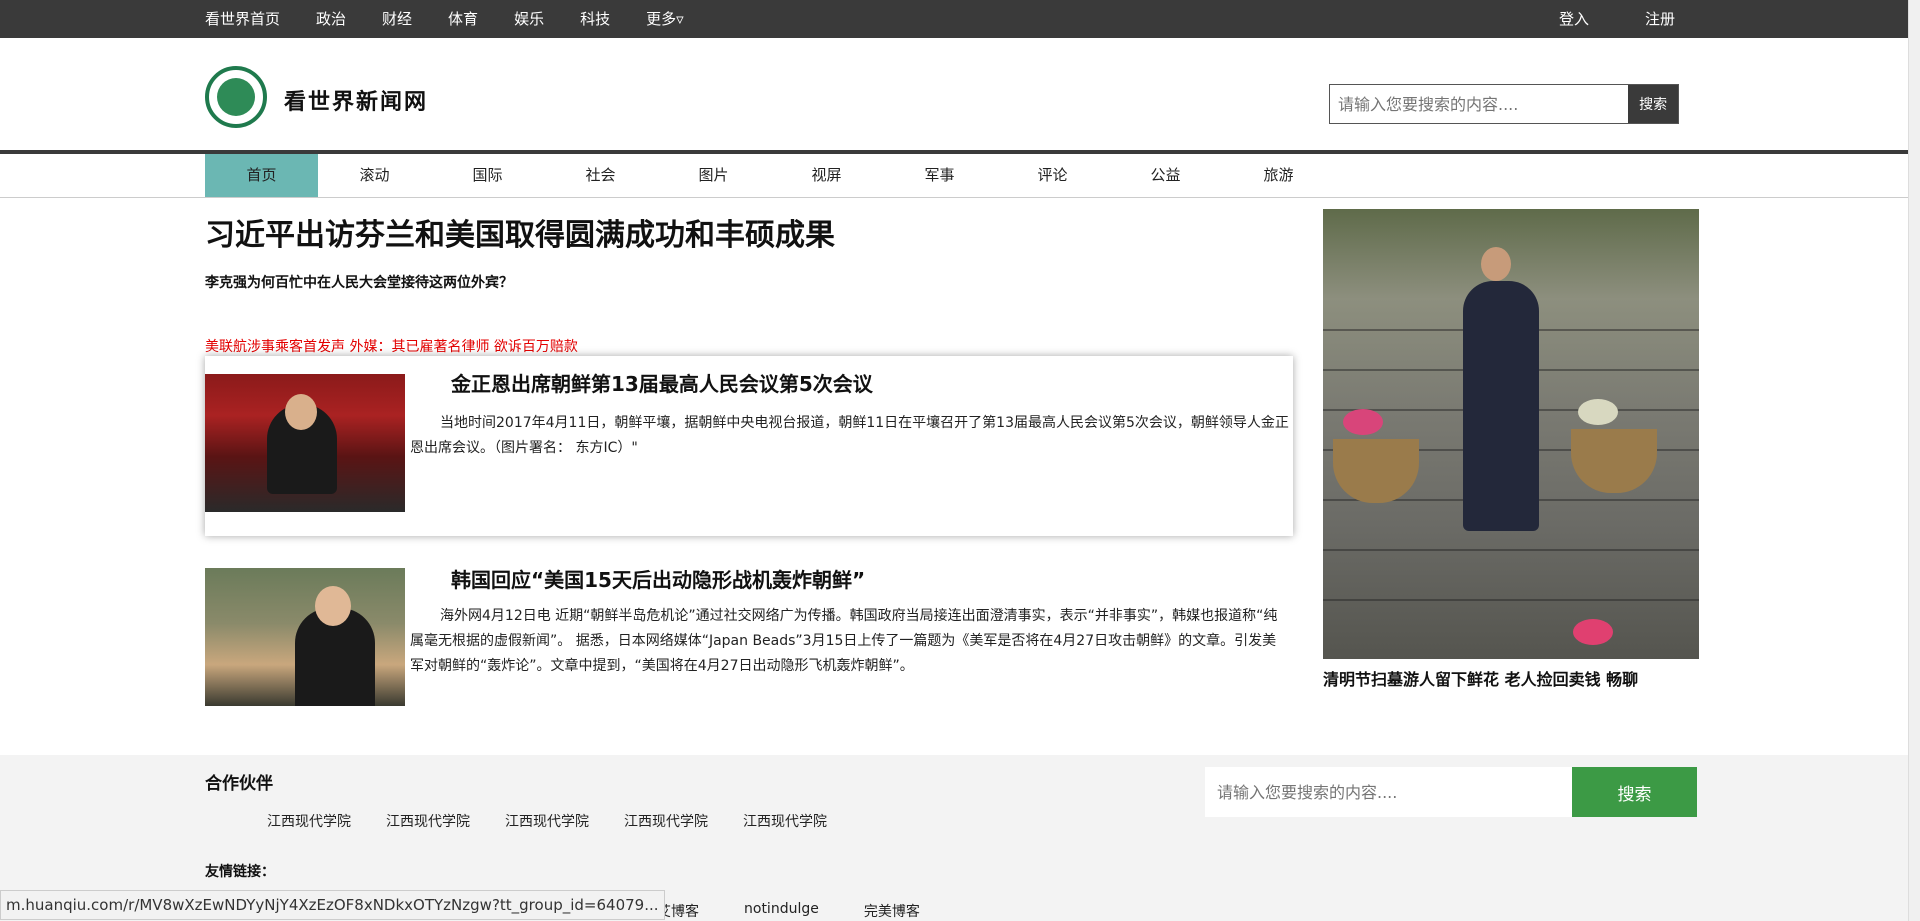  What do you see at coordinates (520, 232) in the screenshot?
I see `headline-link: 习近平出访芬兰和美国取得圆满成功和丰硕成果` at bounding box center [520, 232].